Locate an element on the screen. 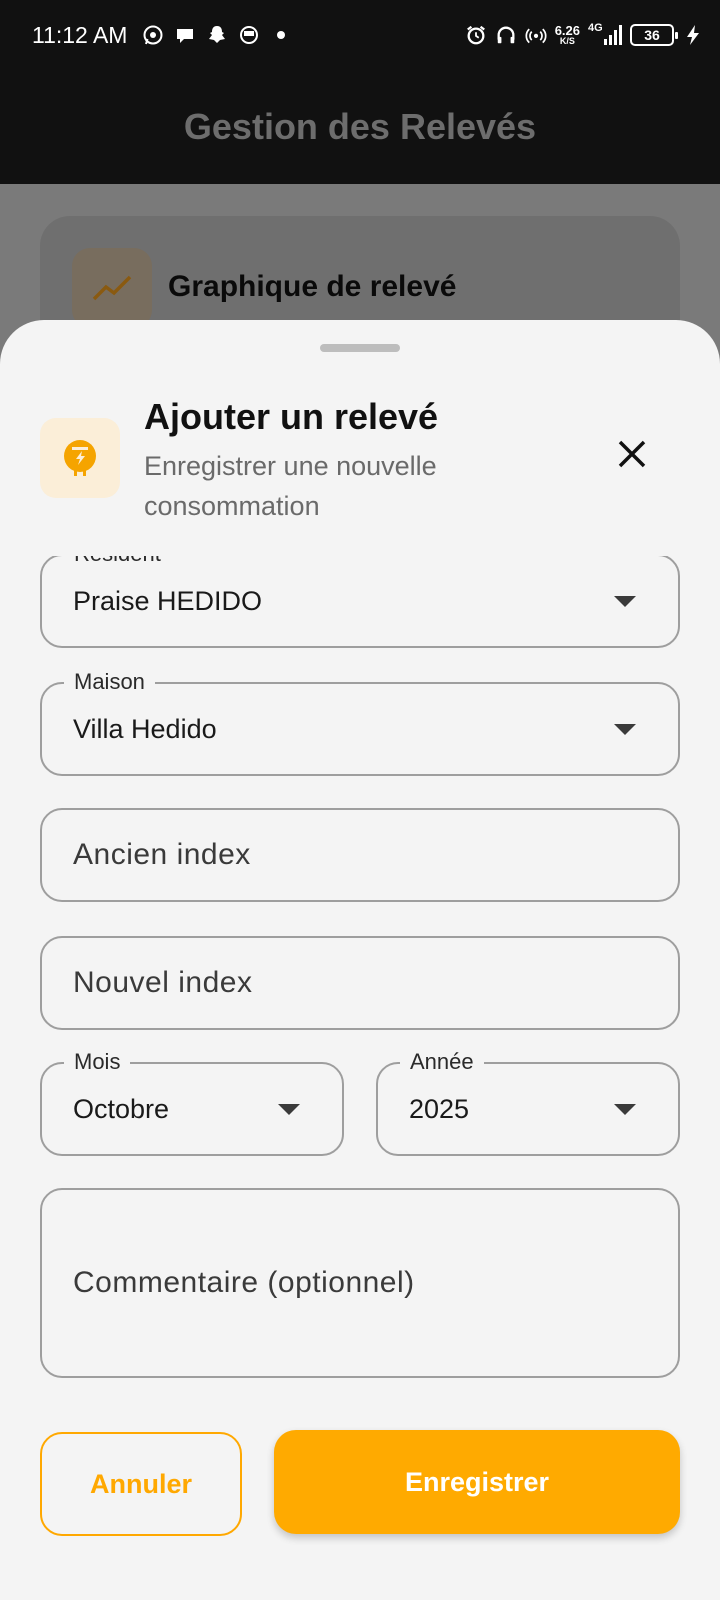 This screenshot has height=1600, width=720. save-button: Enregistrer is located at coordinates (477, 1482).